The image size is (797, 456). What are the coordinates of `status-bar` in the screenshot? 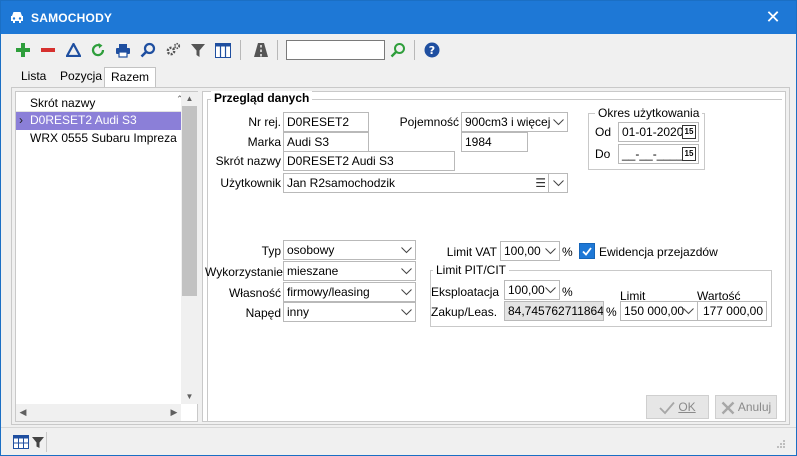 It's located at (398, 441).